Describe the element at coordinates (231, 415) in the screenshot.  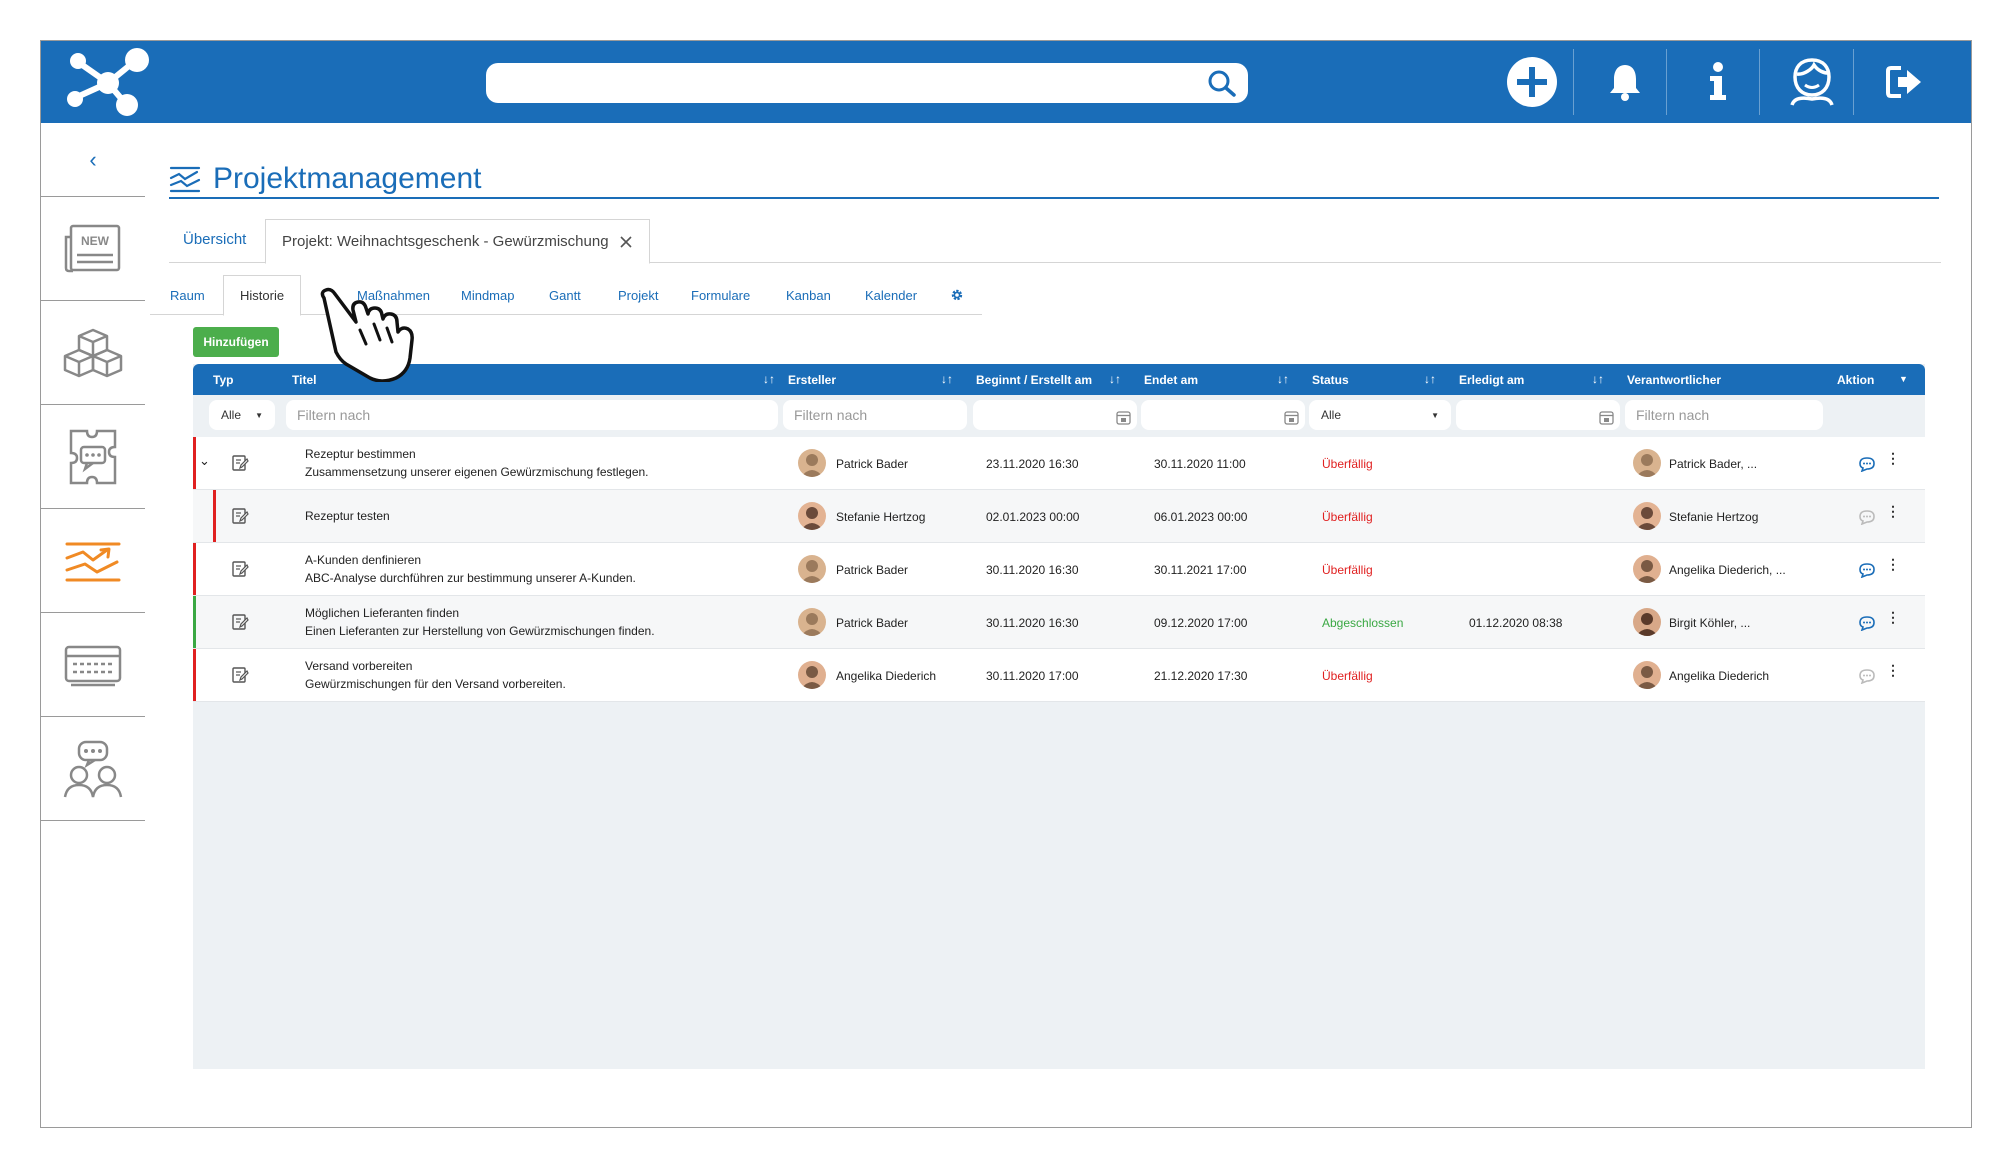
I see `filter-typ-value: Alle` at that location.